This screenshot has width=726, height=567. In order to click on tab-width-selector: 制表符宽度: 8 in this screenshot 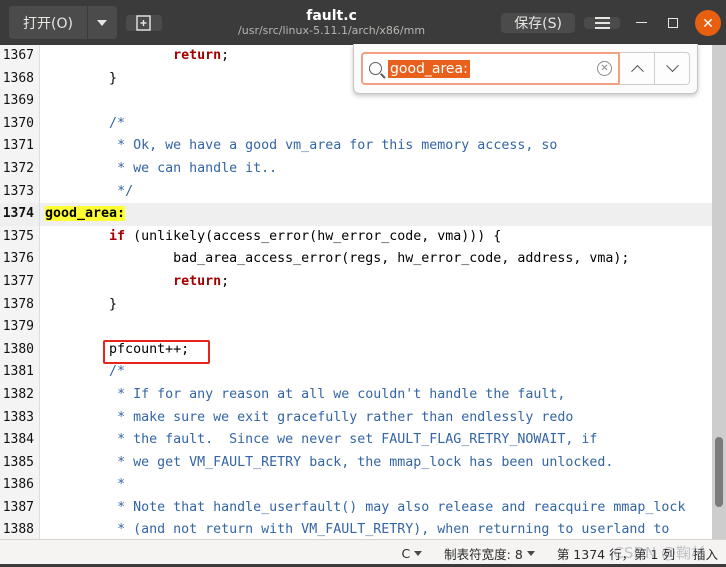, I will do `click(489, 553)`.